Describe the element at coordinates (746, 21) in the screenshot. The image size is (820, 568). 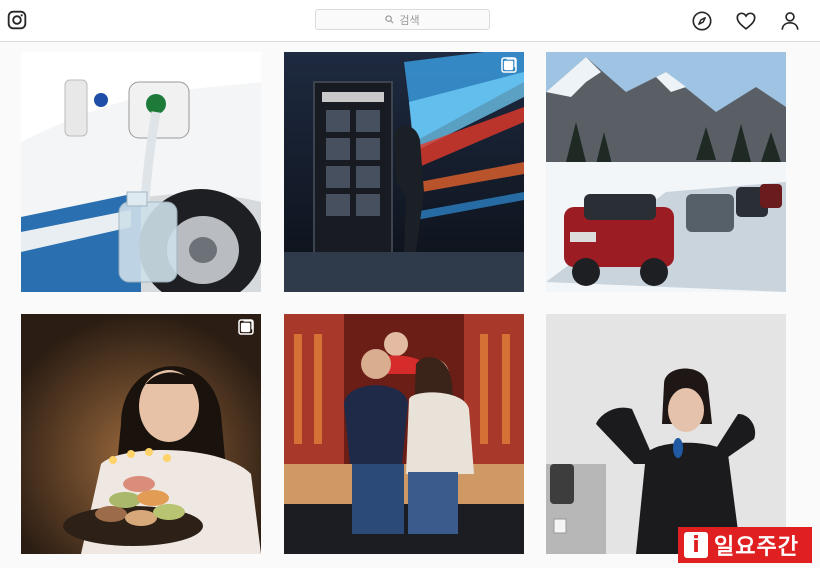
I see `heart-icon` at that location.